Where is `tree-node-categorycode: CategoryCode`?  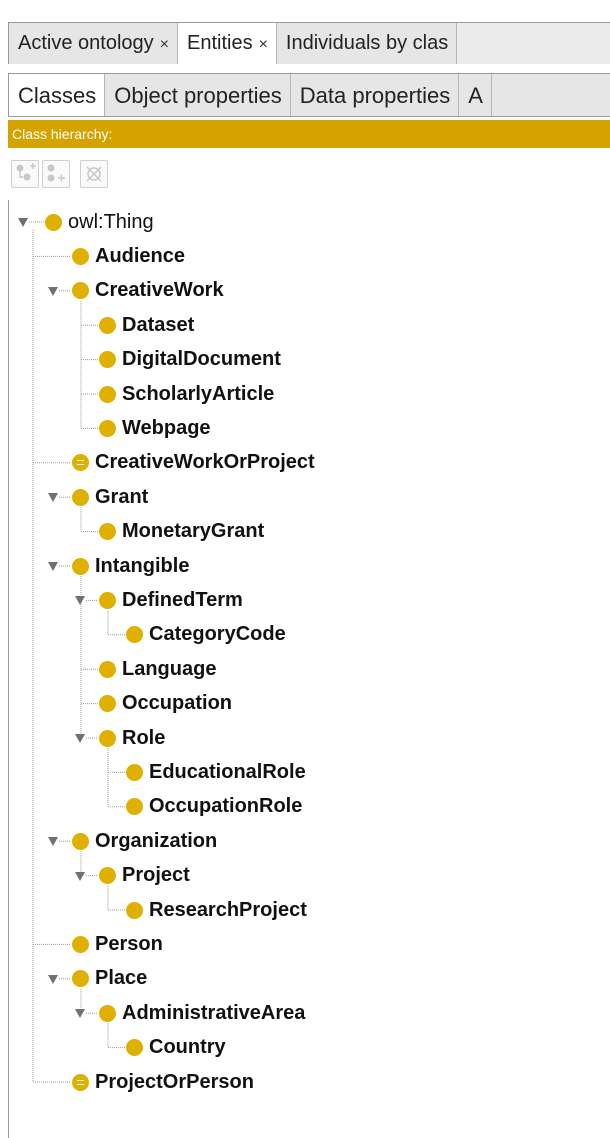 tree-node-categorycode: CategoryCode is located at coordinates (206, 635).